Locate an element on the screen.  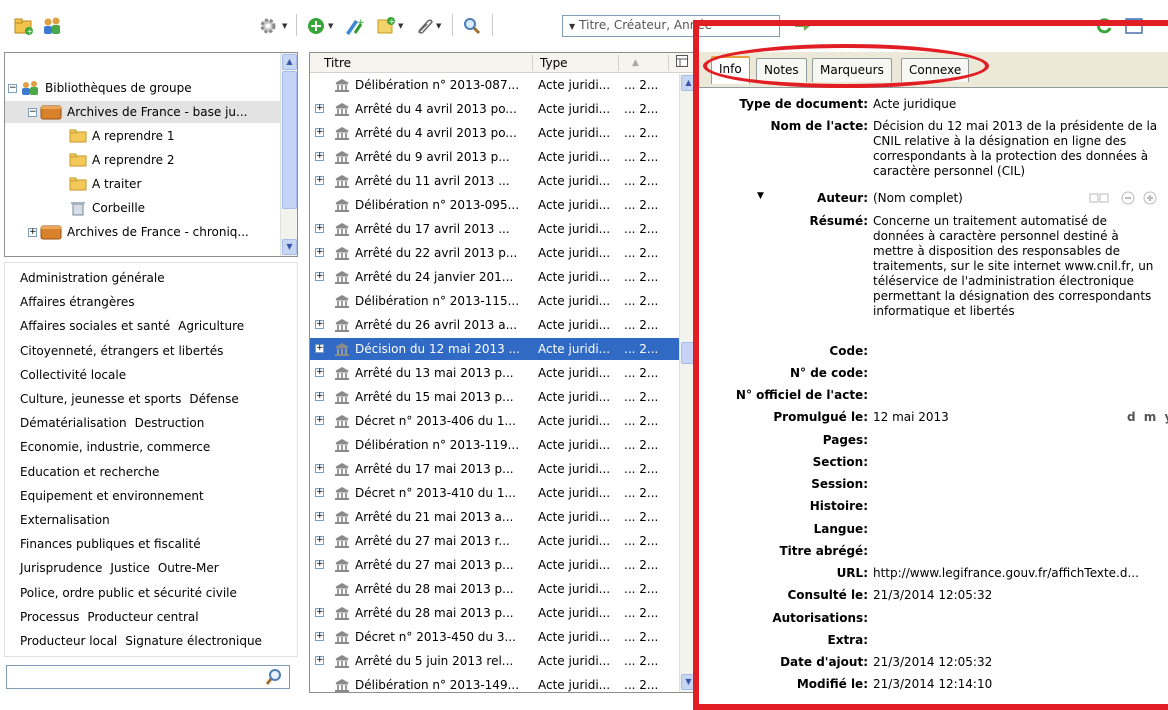
sort-asc-icon: ▲ is located at coordinates (635, 63).